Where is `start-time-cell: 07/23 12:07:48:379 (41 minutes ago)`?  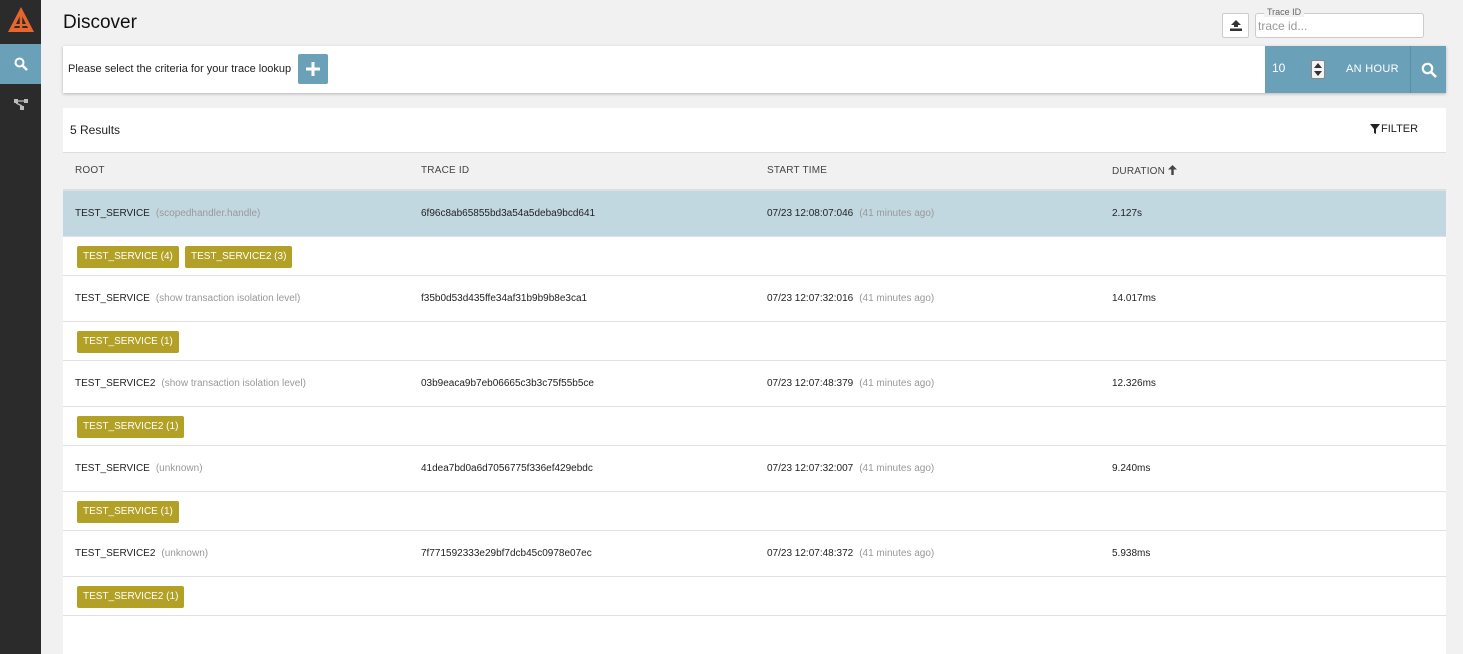
start-time-cell: 07/23 12:07:48:379 (41 minutes ago) is located at coordinates (851, 383).